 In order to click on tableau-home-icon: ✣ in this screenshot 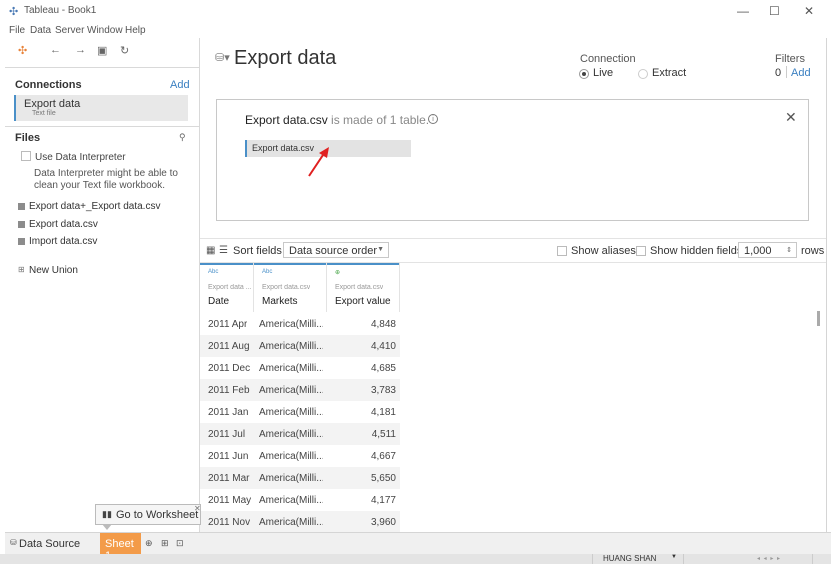, I will do `click(22, 50)`.